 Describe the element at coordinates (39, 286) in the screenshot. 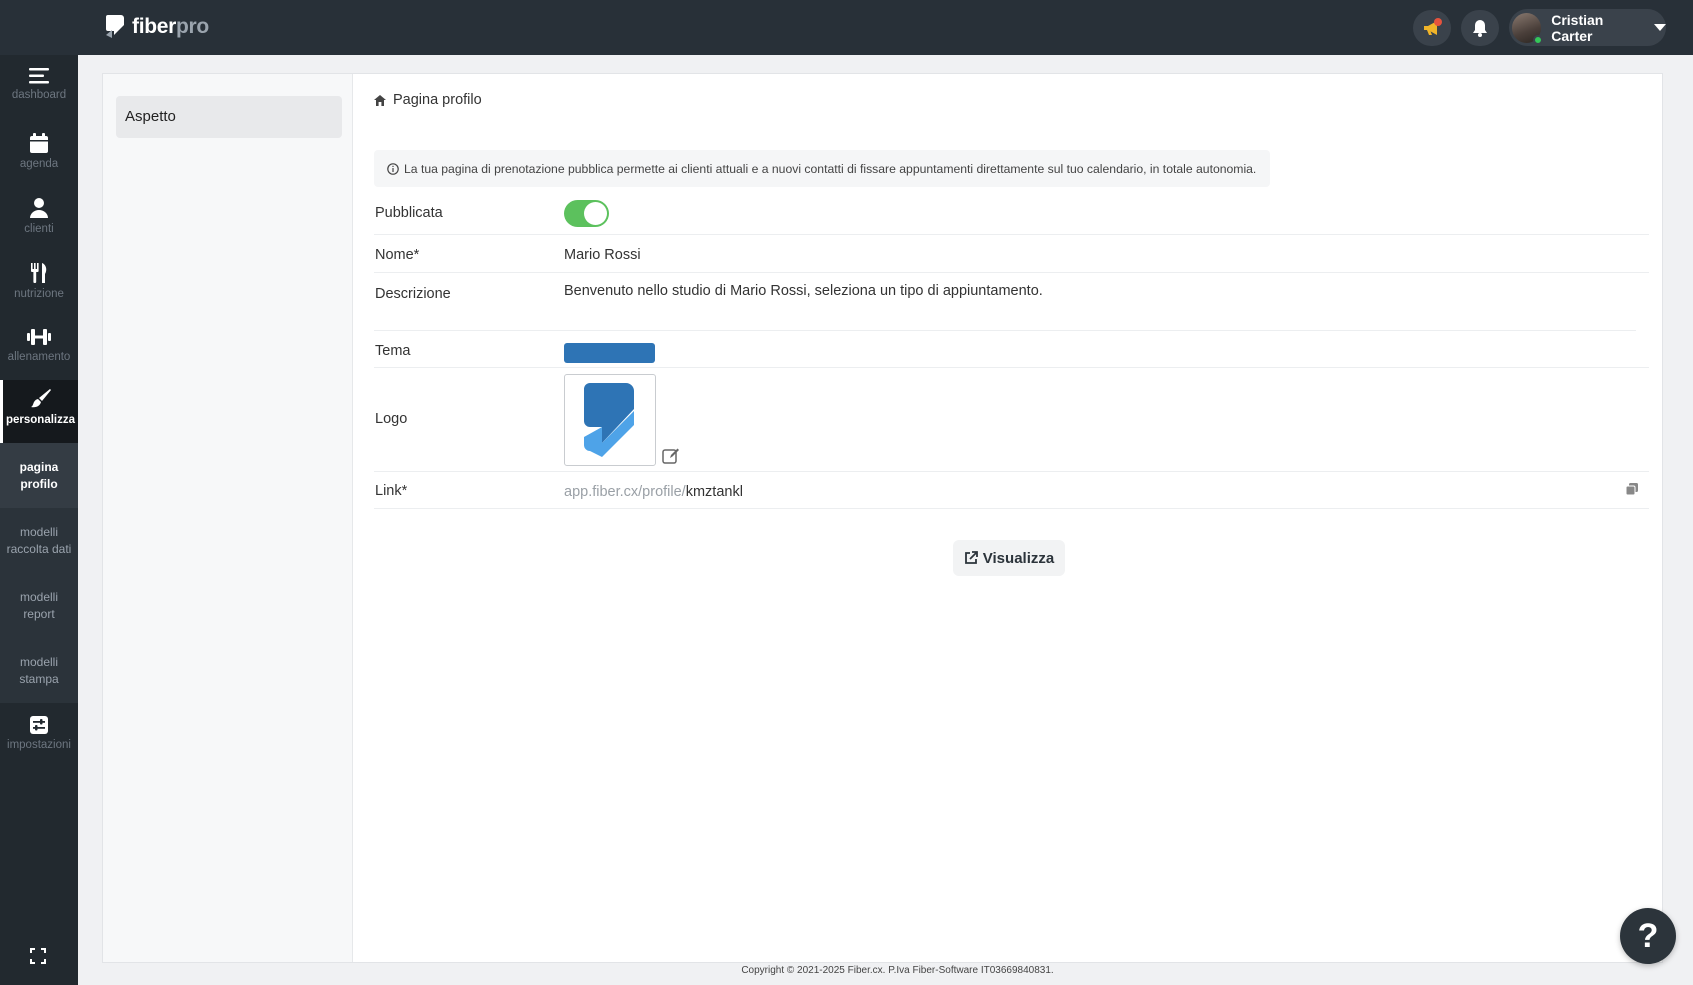

I see `sidebar-item-nutrizione: nutrizione` at that location.